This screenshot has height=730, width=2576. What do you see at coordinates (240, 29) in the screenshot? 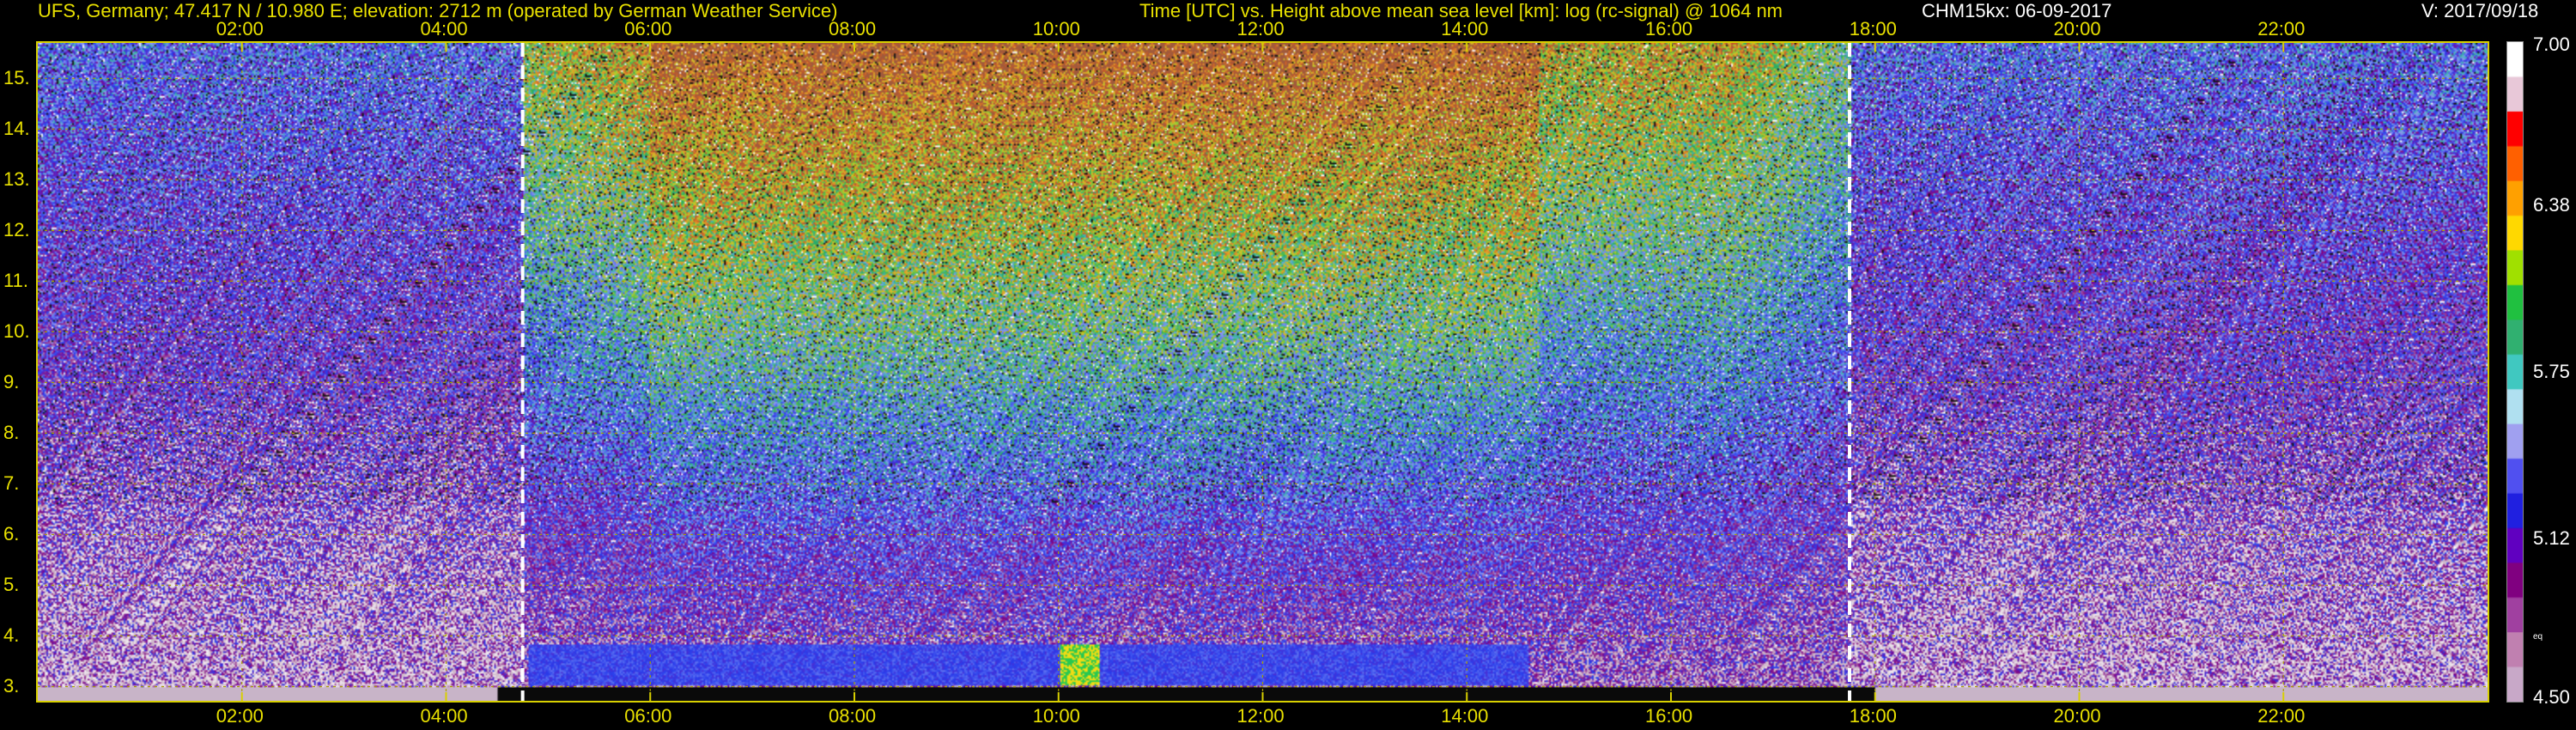
I see `x-tick-label-top: 02:00` at bounding box center [240, 29].